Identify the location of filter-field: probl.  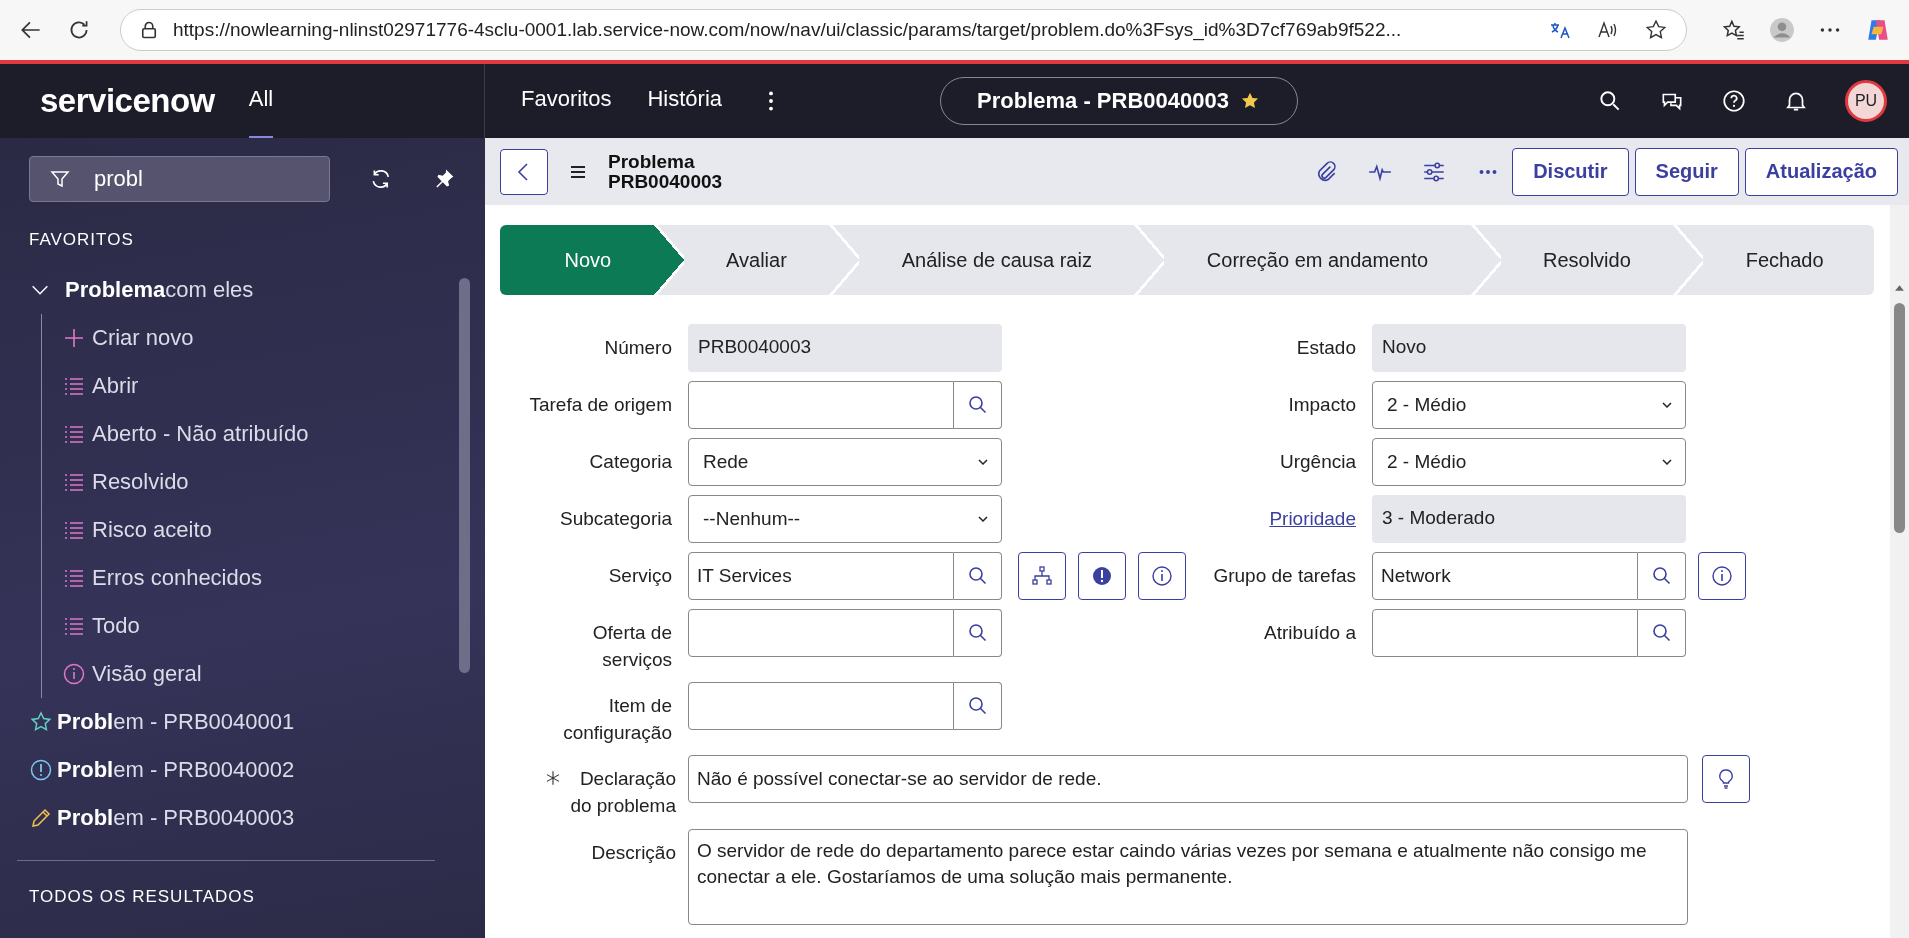
(179, 179).